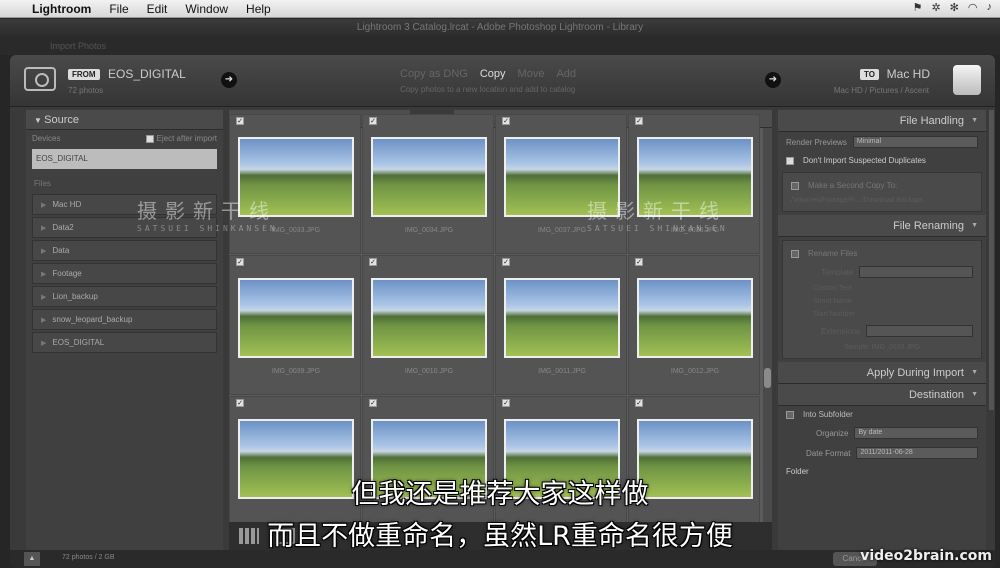 The image size is (1000, 568). What do you see at coordinates (882, 395) in the screenshot?
I see `destination-header: Destination` at bounding box center [882, 395].